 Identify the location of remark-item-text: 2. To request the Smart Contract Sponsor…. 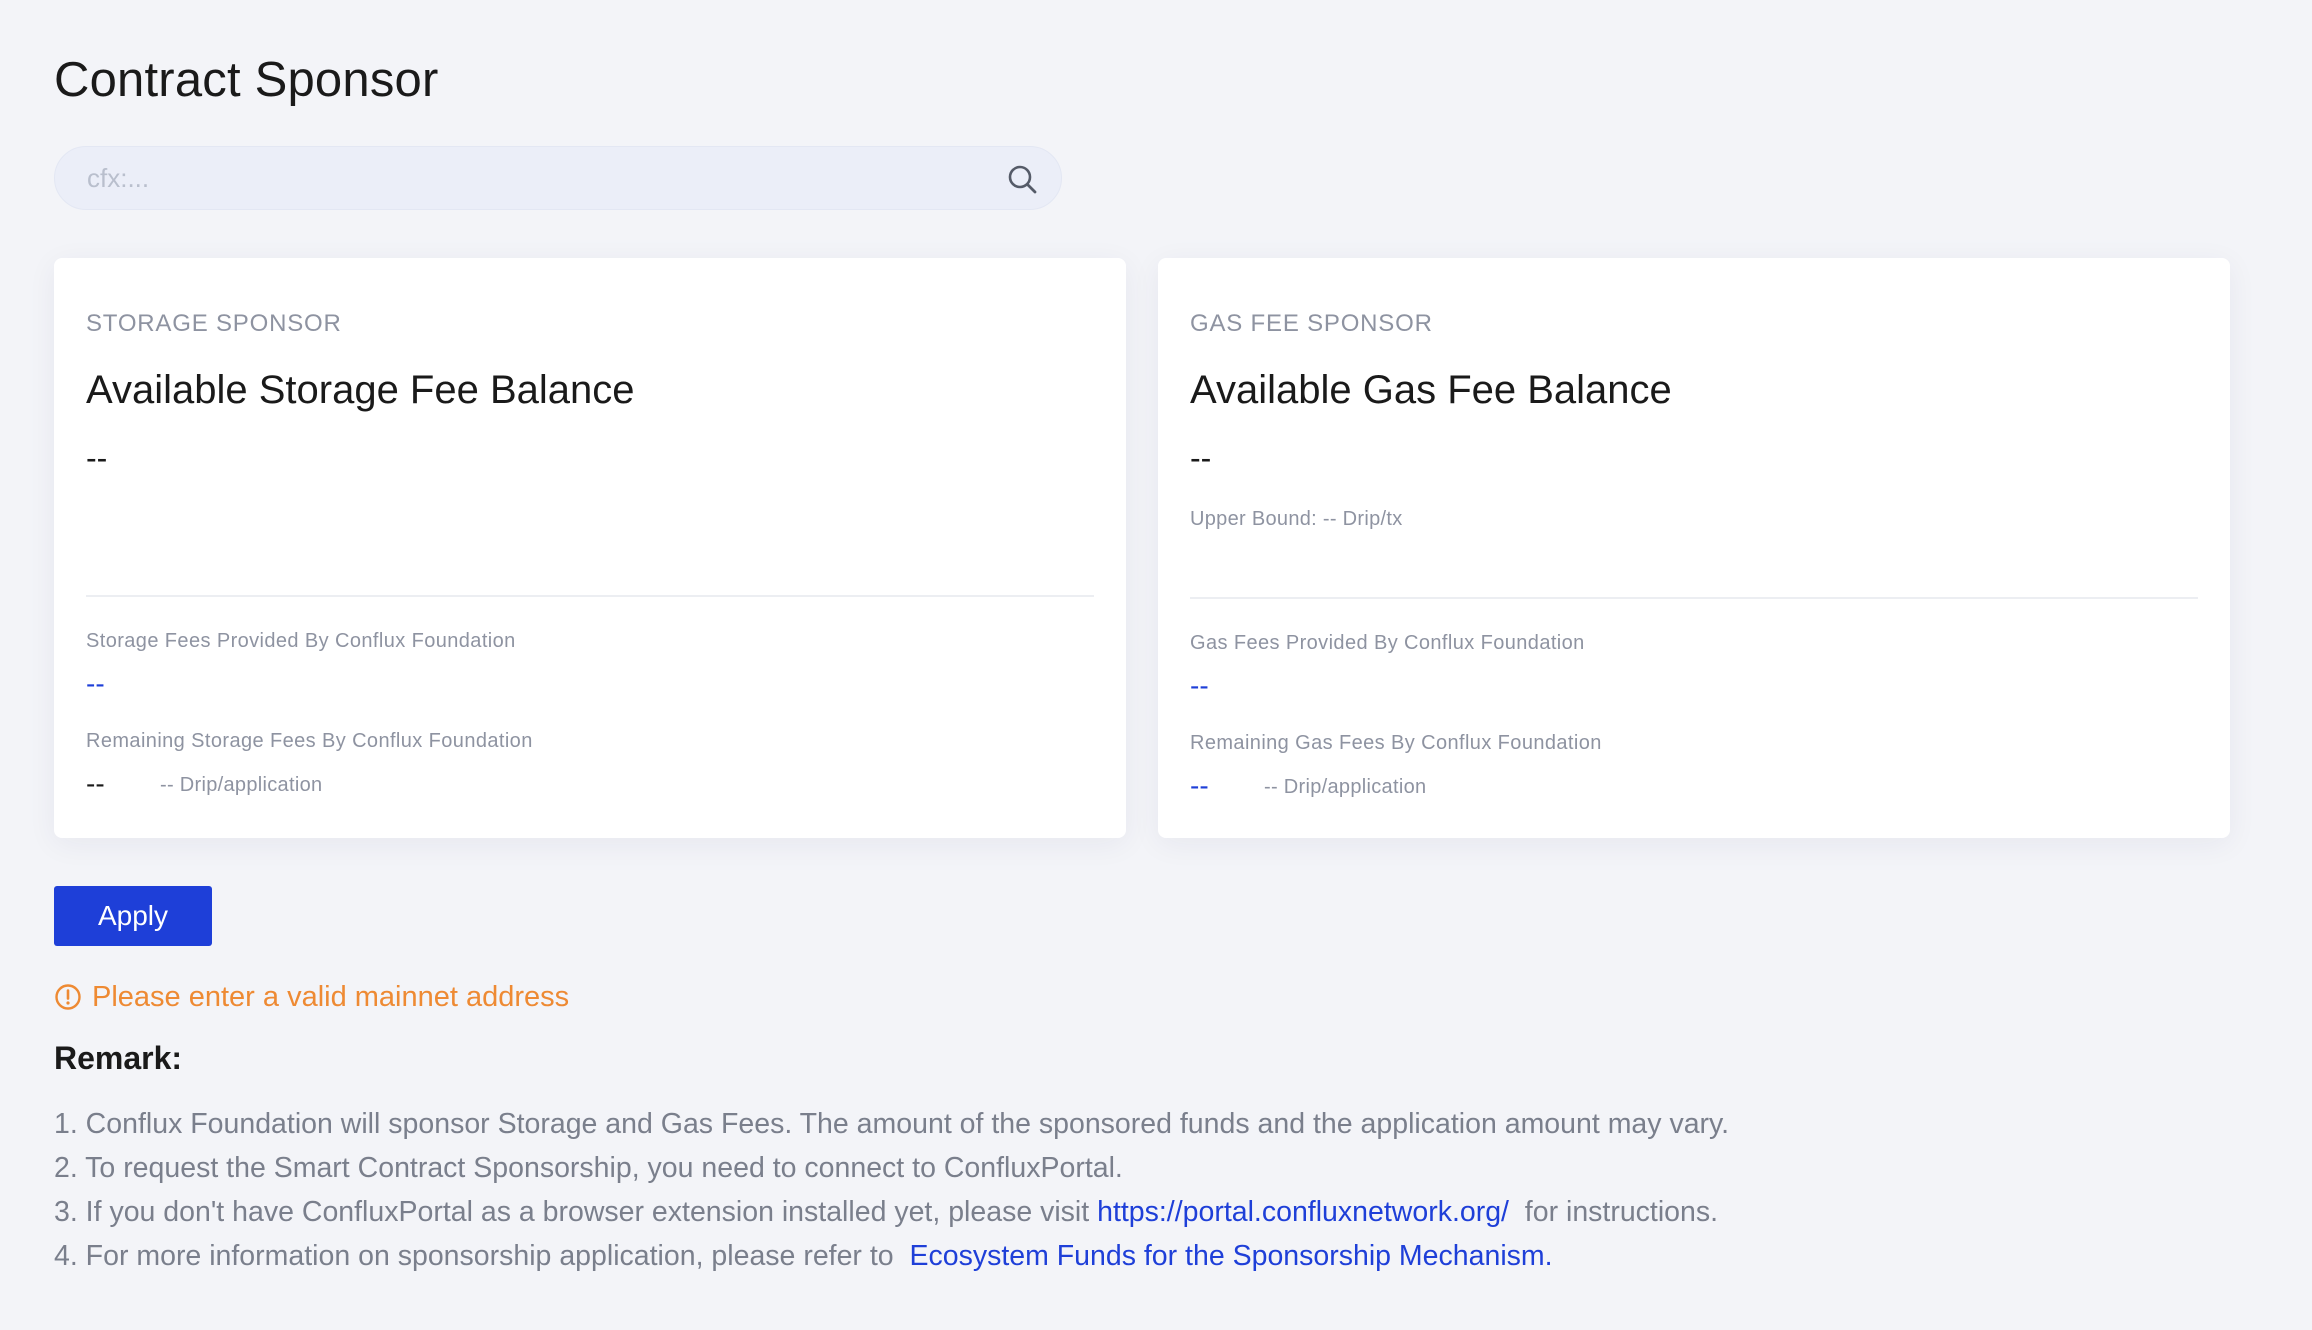
(588, 1168).